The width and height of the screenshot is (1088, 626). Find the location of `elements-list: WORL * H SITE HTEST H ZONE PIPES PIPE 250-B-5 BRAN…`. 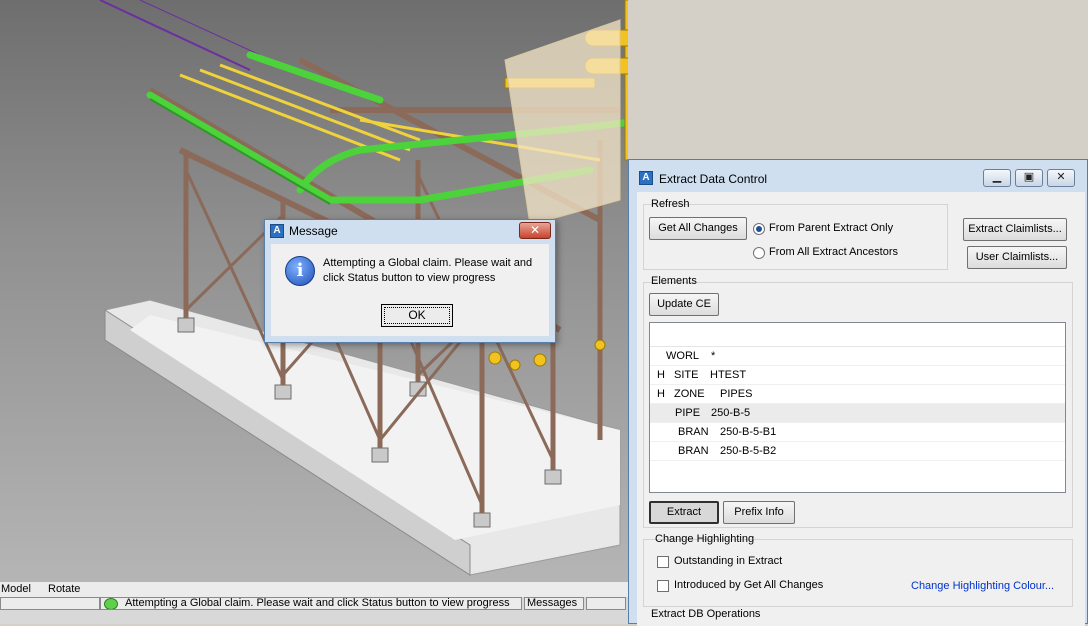

elements-list: WORL * H SITE HTEST H ZONE PIPES PIPE 250-B-5 BRAN… is located at coordinates (857, 407).